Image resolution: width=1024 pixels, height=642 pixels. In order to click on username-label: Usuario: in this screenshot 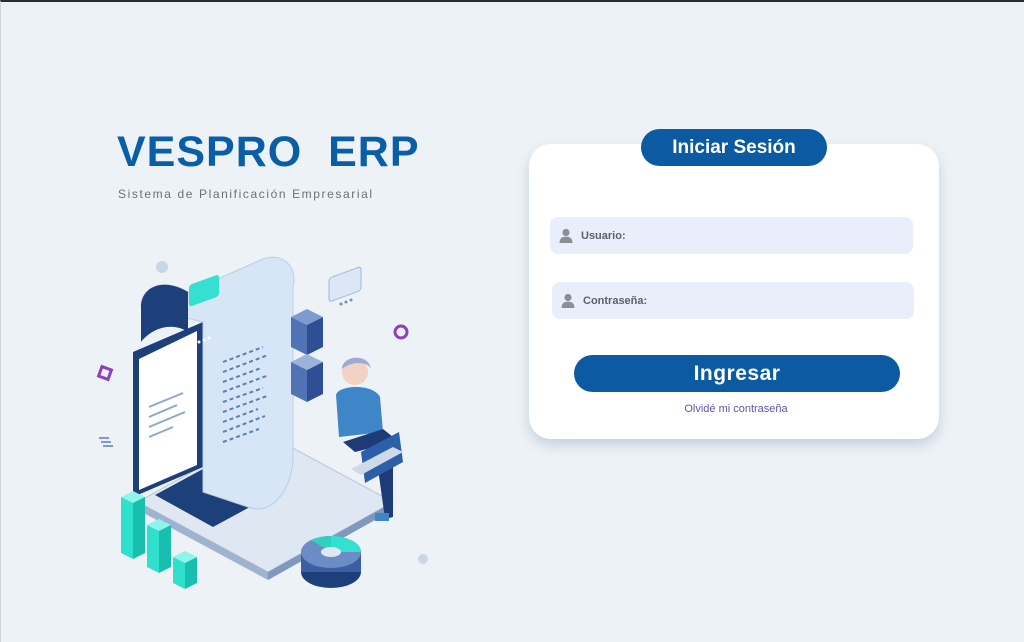, I will do `click(603, 235)`.